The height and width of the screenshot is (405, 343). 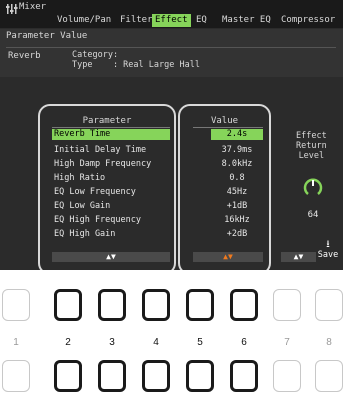 What do you see at coordinates (156, 342) in the screenshot?
I see `button-number-4: 4` at bounding box center [156, 342].